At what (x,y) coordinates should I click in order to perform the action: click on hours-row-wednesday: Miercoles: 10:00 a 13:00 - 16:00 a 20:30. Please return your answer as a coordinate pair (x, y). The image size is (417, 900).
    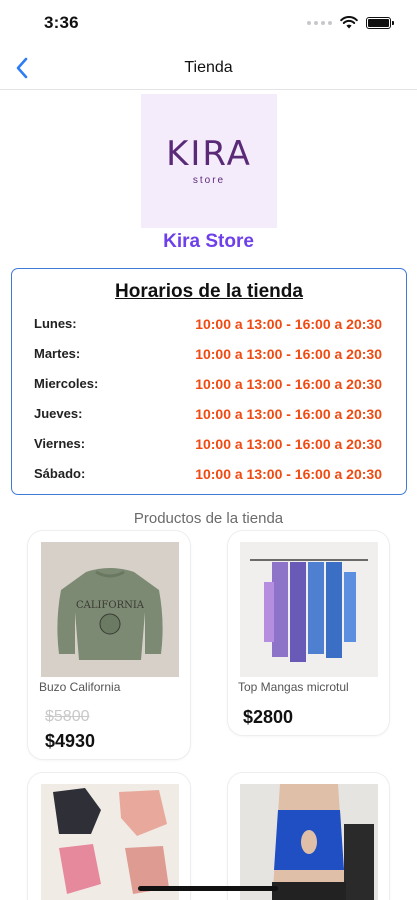
    Looking at the image, I should click on (214, 386).